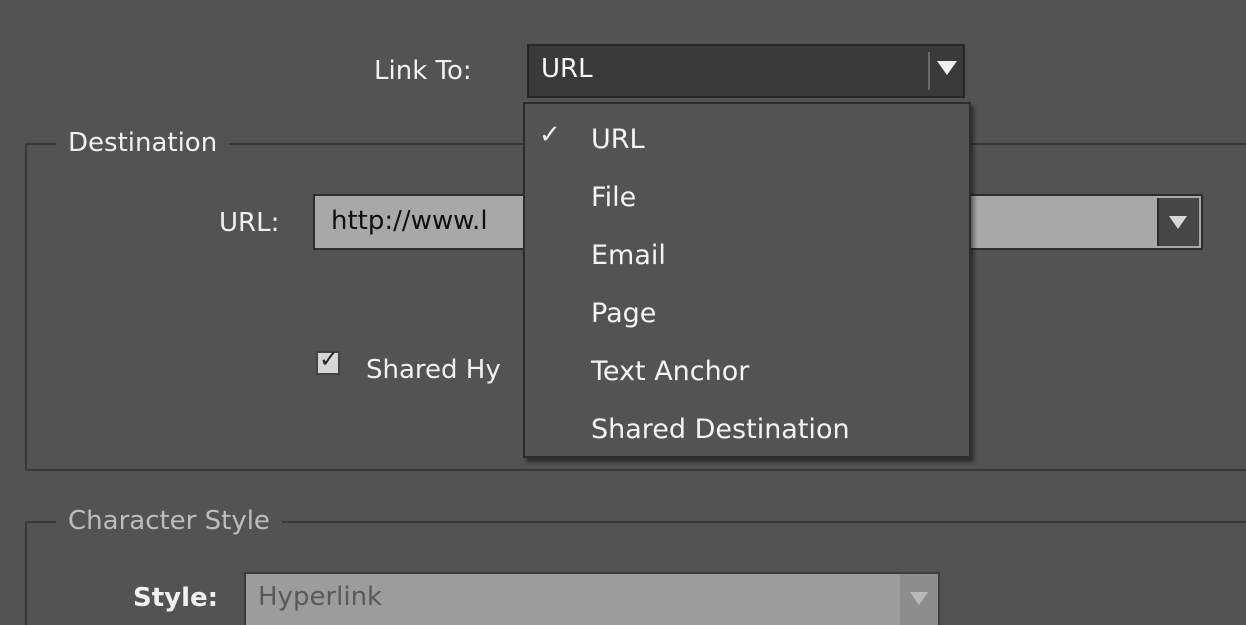 This screenshot has height=625, width=1246. Describe the element at coordinates (433, 370) in the screenshot. I see `shared-hyperlink-label: Shared Hy` at that location.